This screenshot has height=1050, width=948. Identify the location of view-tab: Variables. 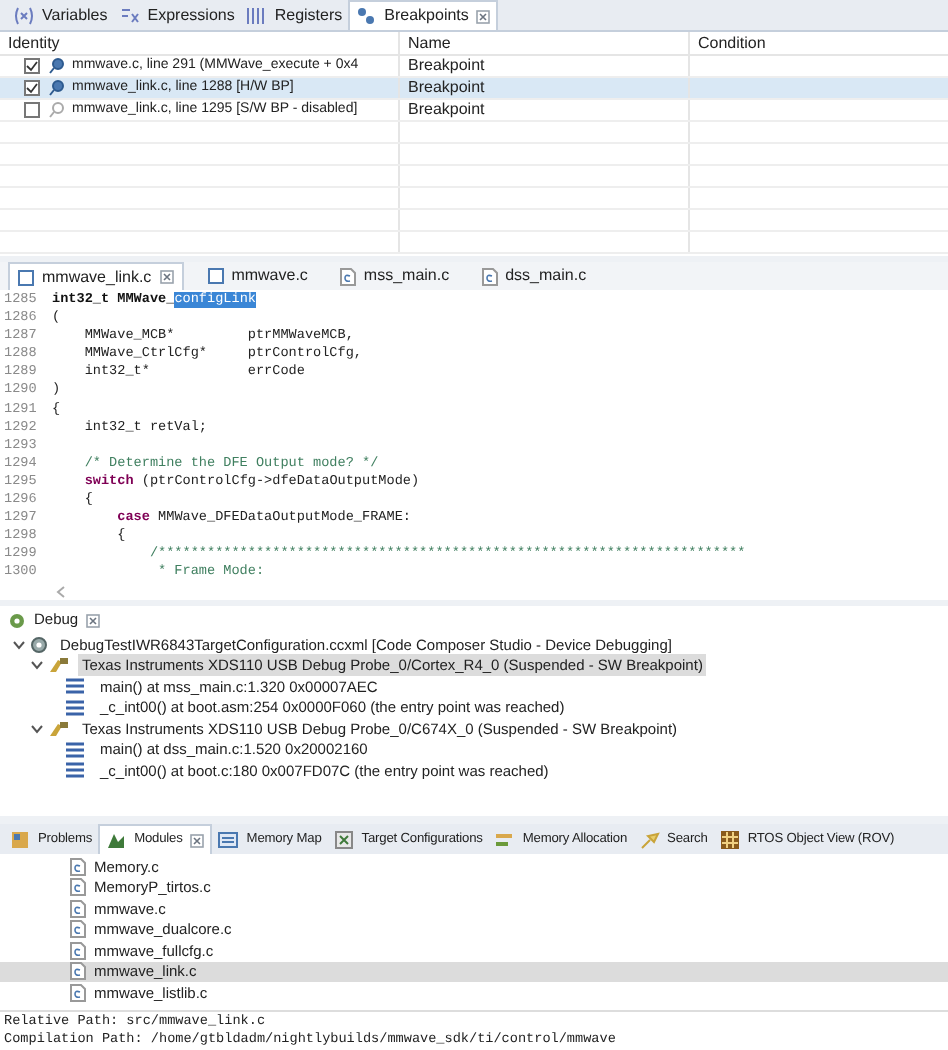
(61, 15).